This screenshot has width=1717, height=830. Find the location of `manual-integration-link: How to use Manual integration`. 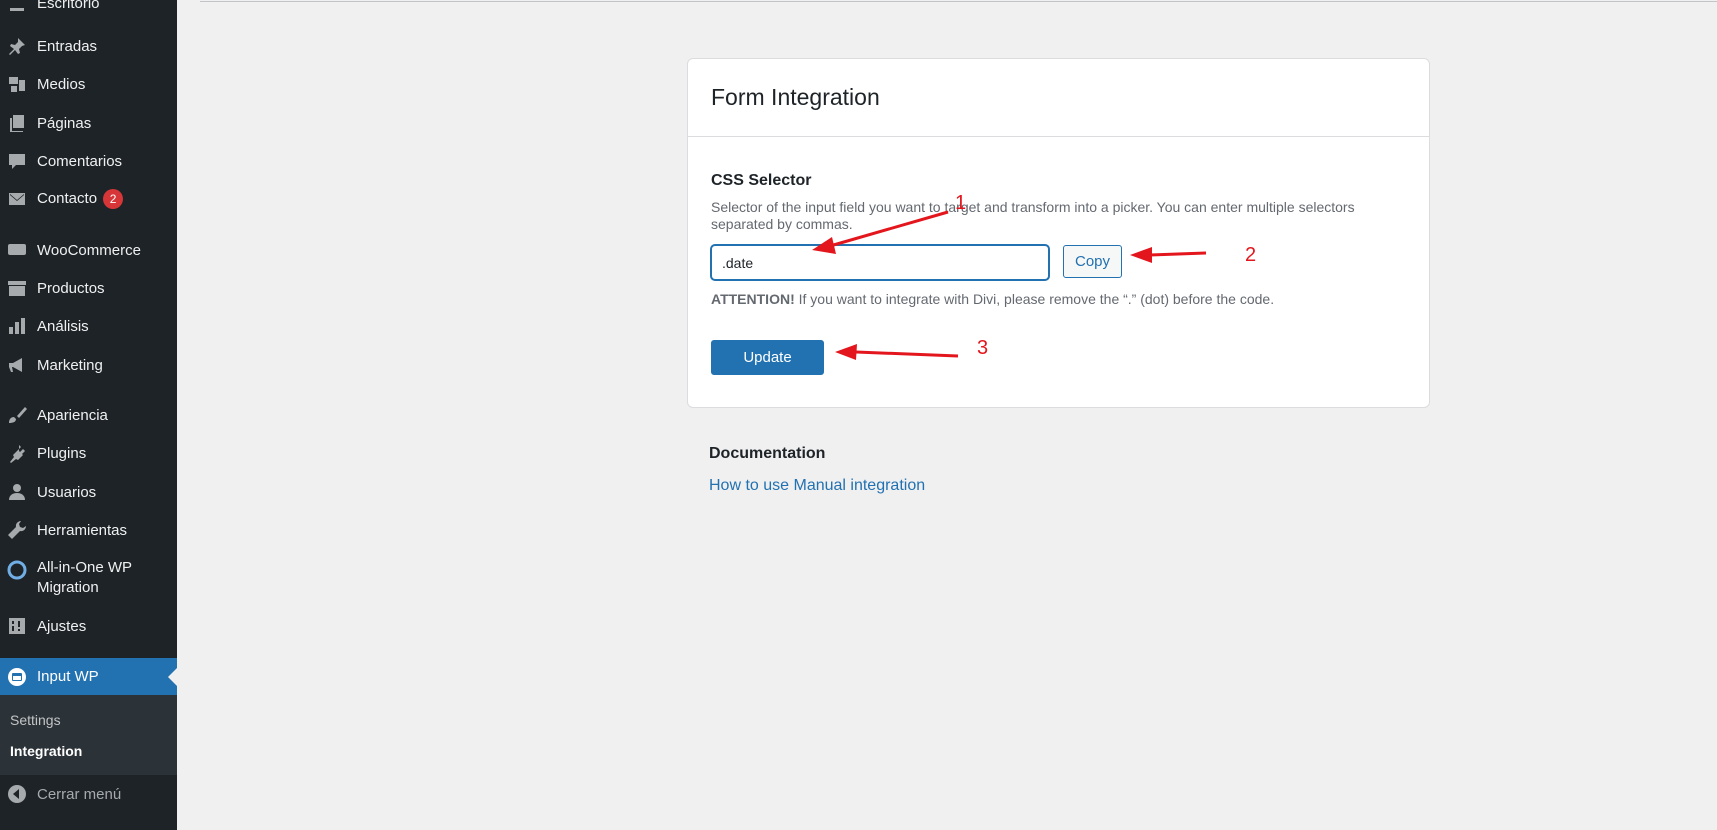

manual-integration-link: How to use Manual integration is located at coordinates (817, 486).